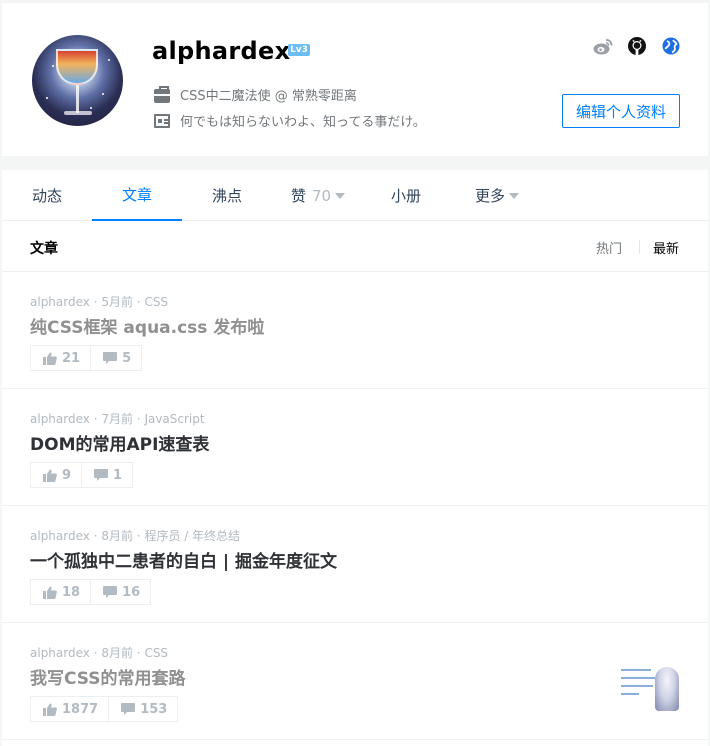  I want to click on article-meta: alphardex · 7月前 · JavaScript, so click(117, 419).